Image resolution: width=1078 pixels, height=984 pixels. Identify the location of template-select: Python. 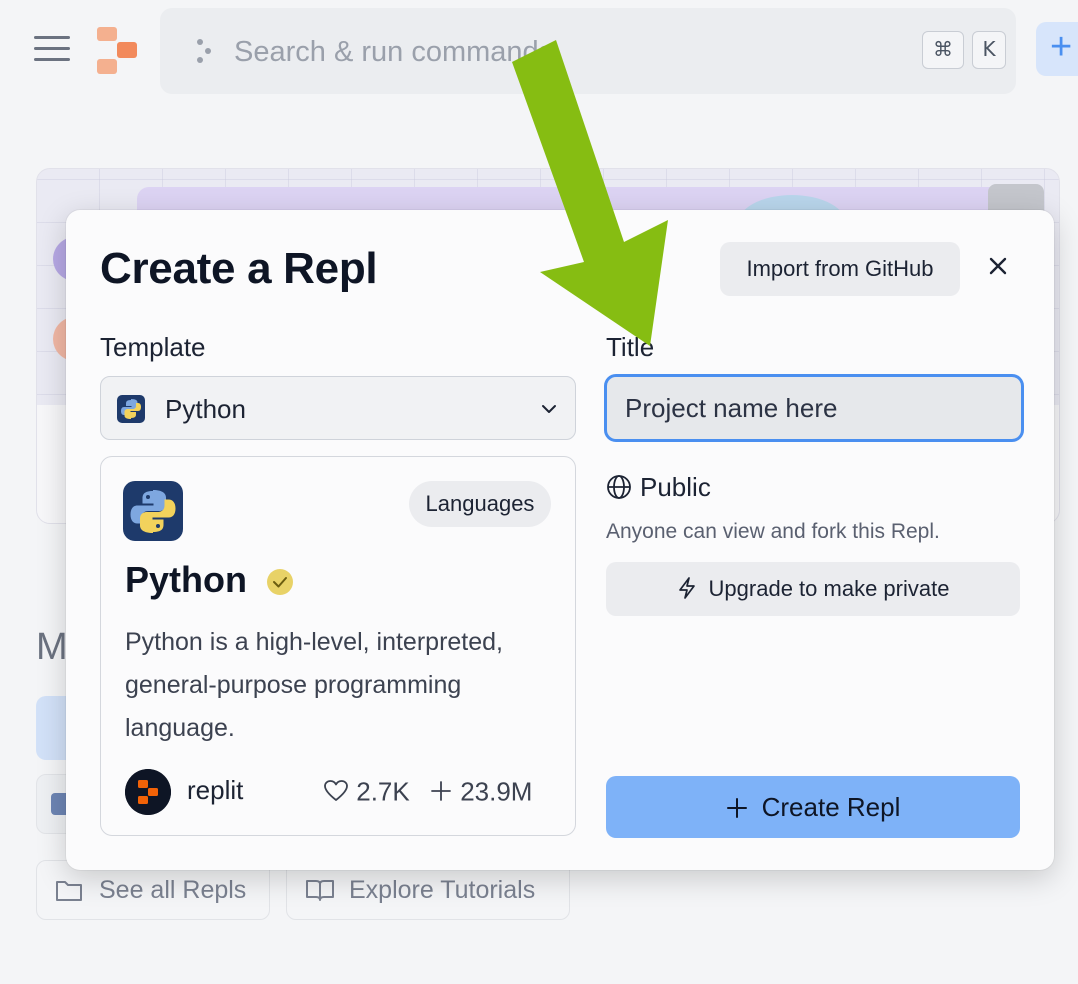
(338, 408).